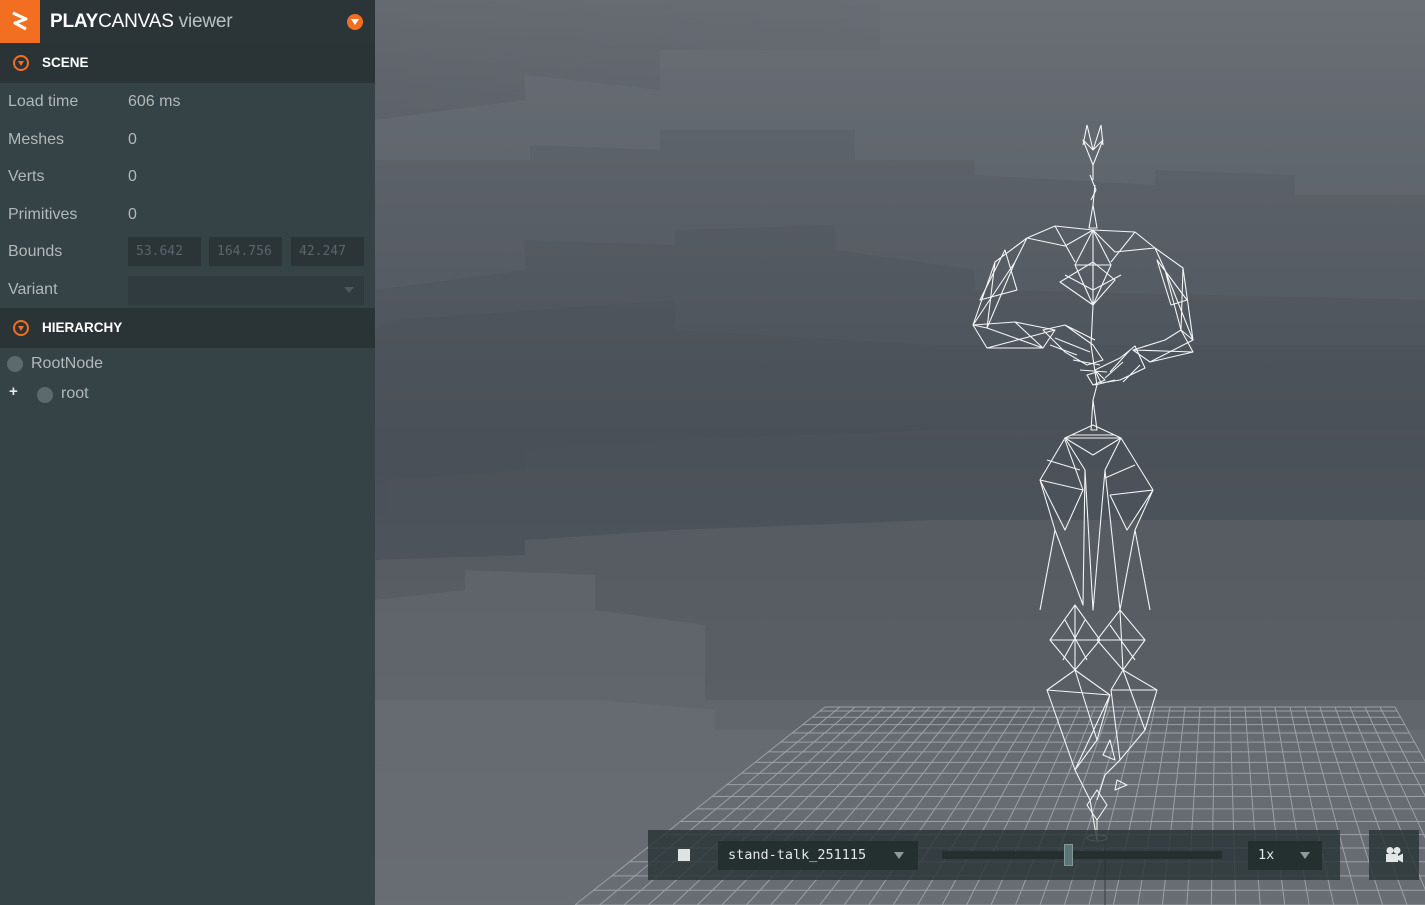 The image size is (1425, 905). I want to click on bounds-label: Bounds, so click(35, 251).